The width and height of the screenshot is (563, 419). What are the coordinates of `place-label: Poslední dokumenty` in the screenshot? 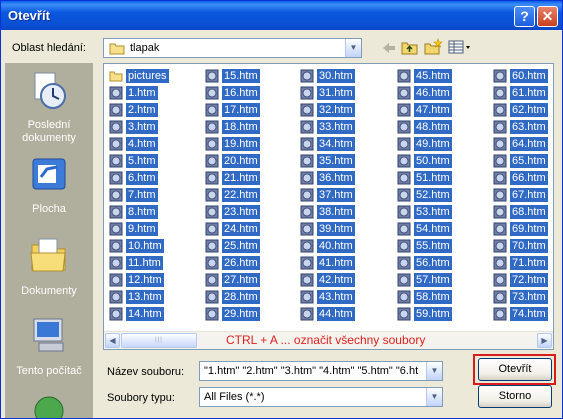 It's located at (49, 131).